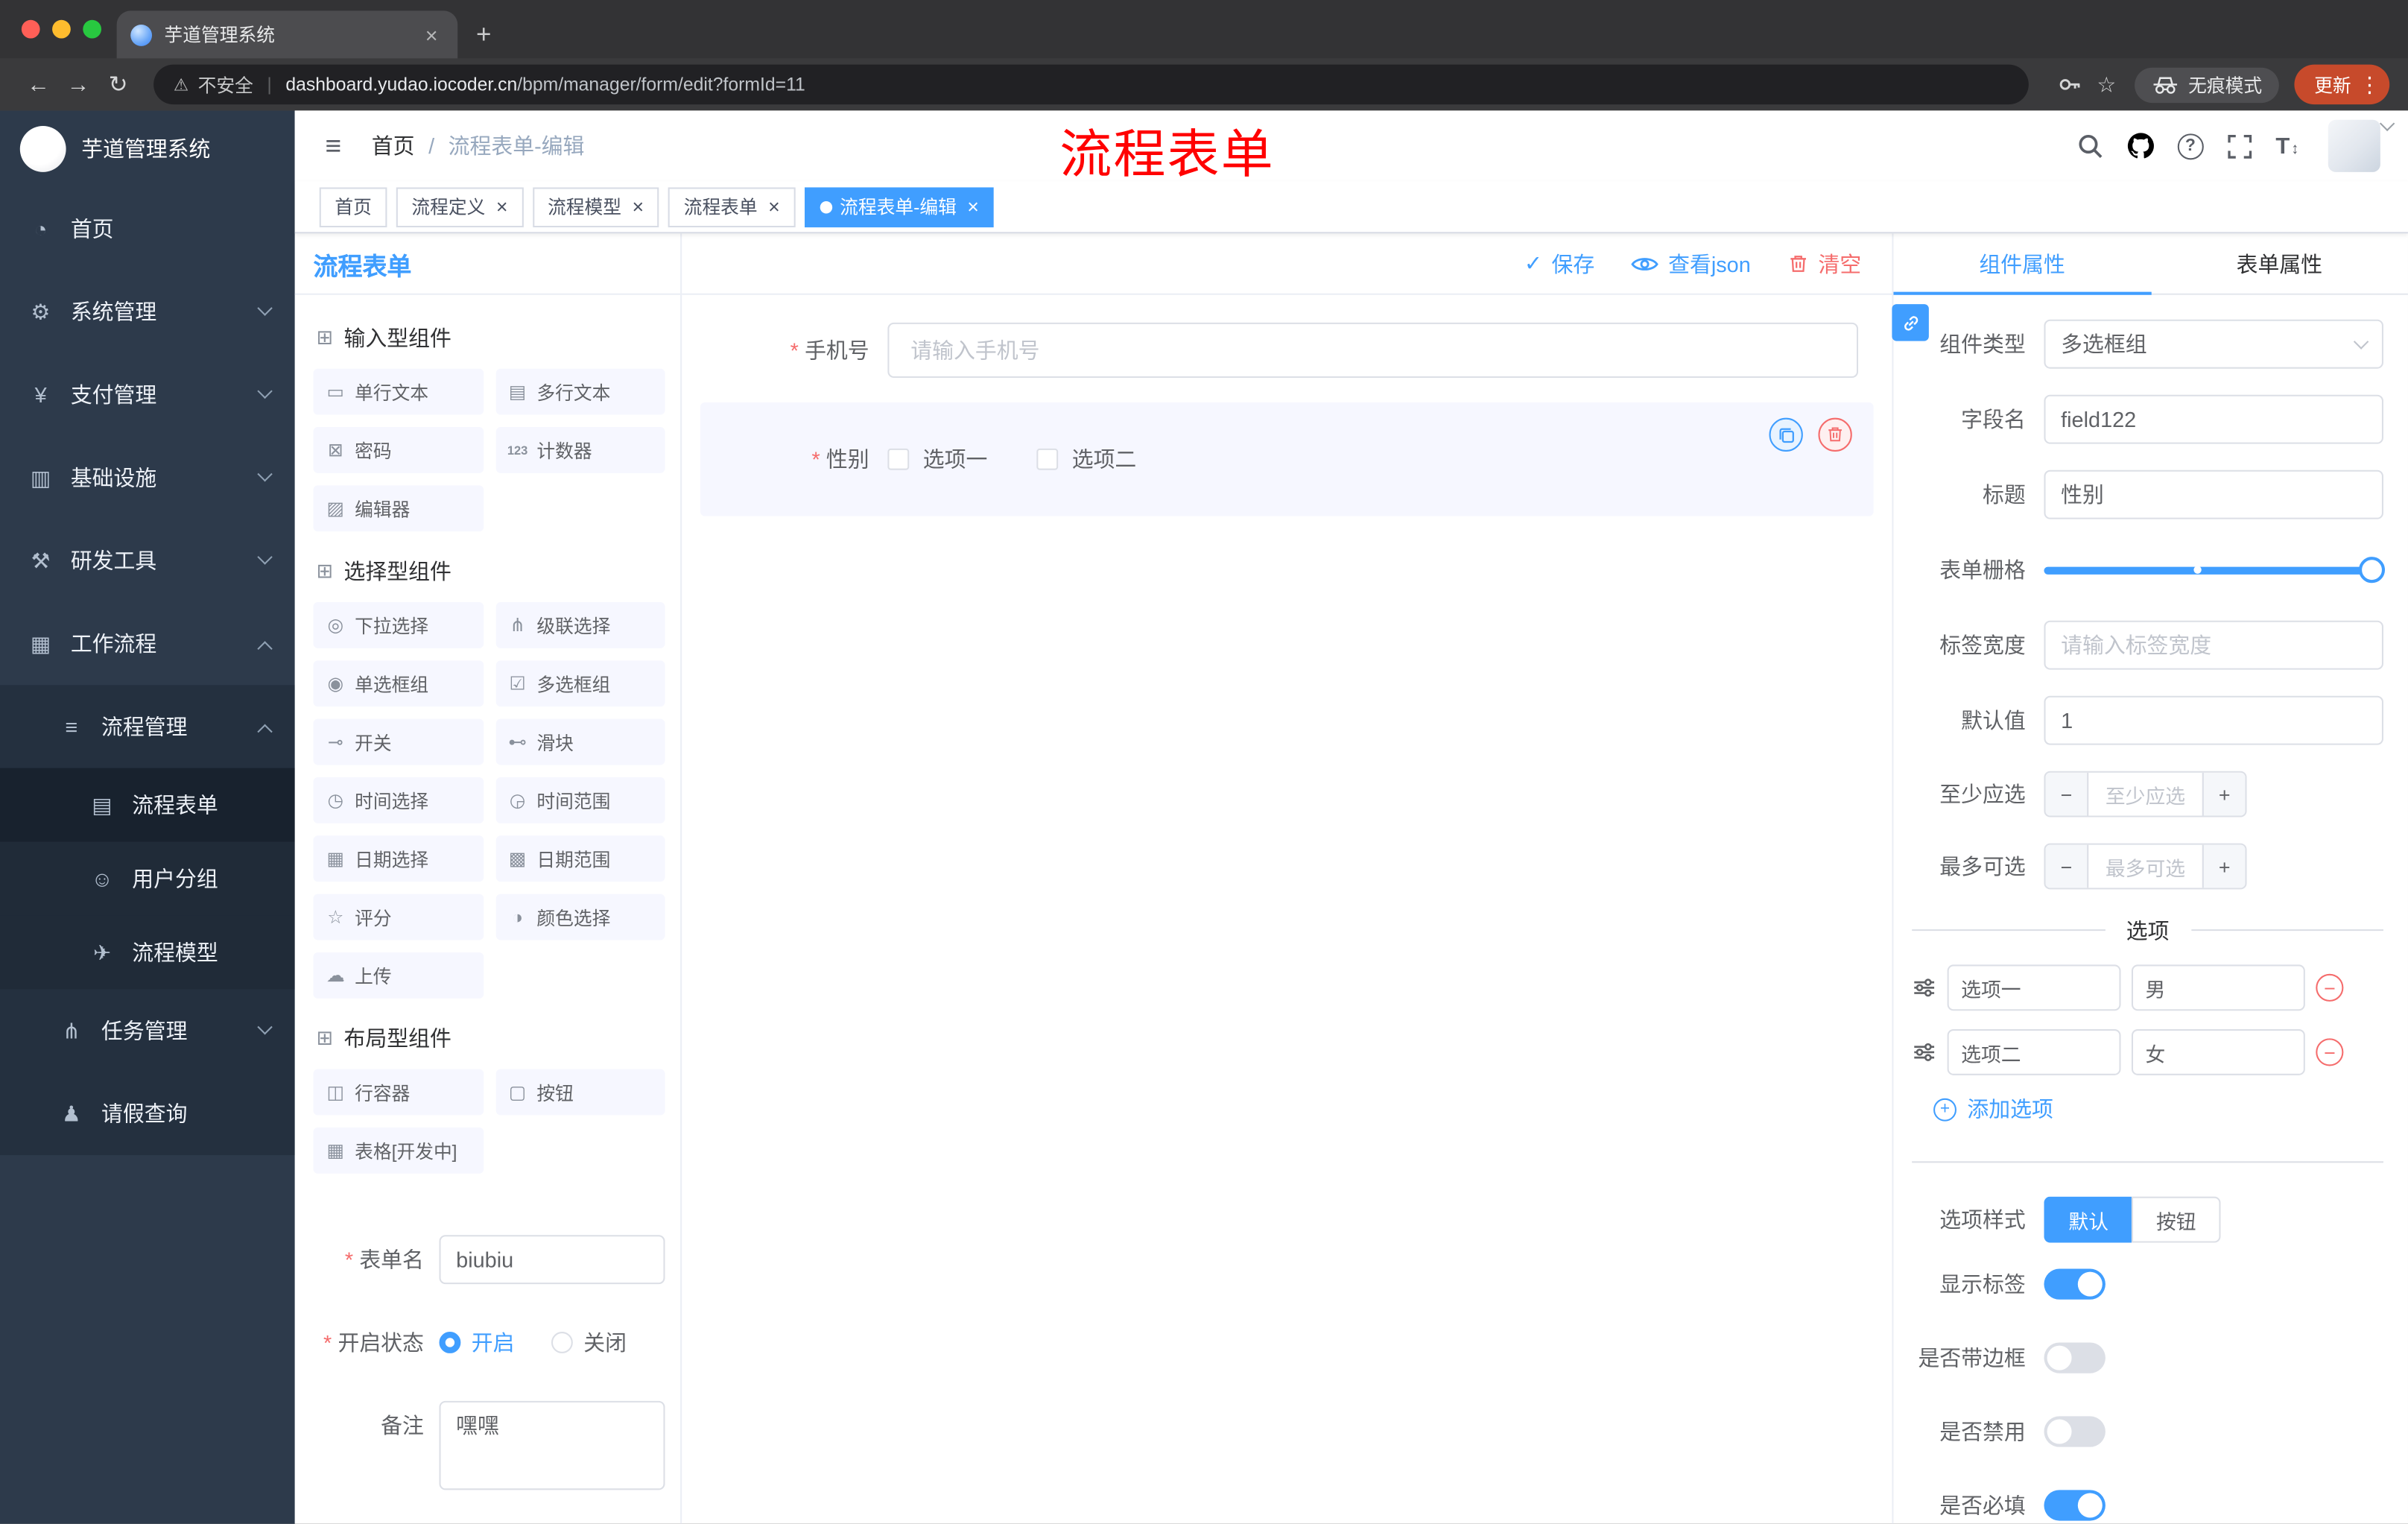  What do you see at coordinates (589, 1343) in the screenshot?
I see `radio-status-off: 关闭` at bounding box center [589, 1343].